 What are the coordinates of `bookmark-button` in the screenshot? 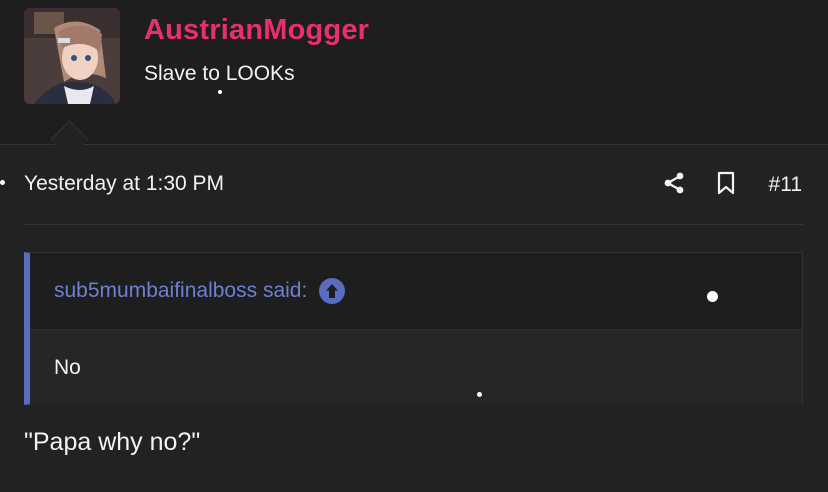 It's located at (726, 185).